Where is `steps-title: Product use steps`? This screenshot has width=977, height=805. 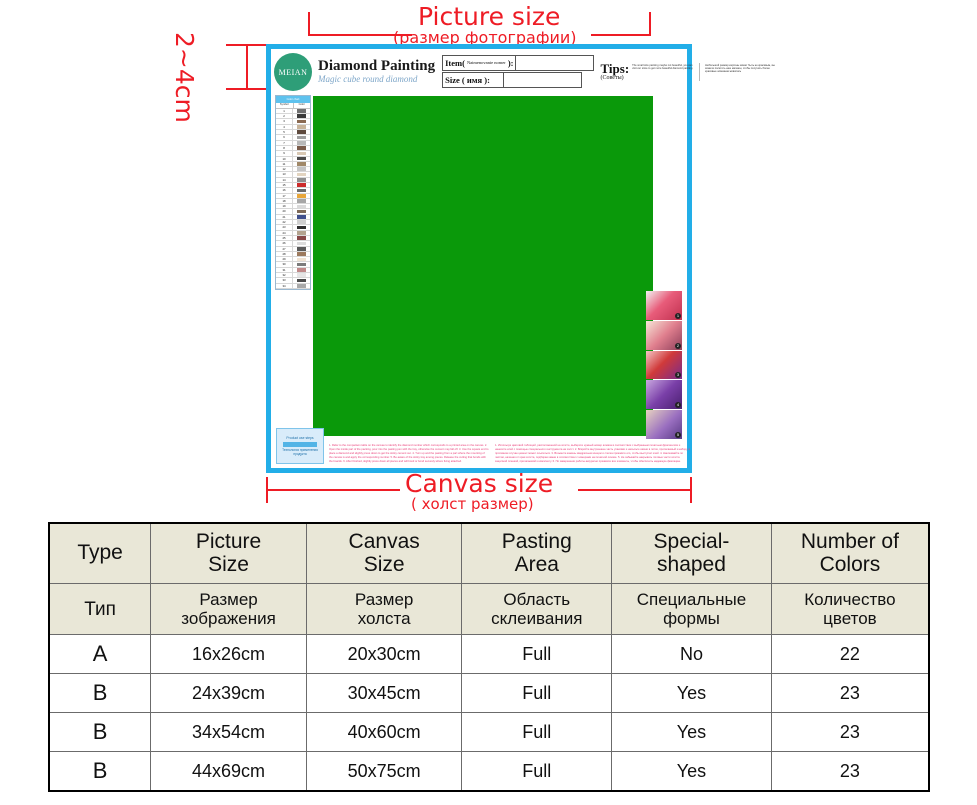
steps-title: Product use steps is located at coordinates (300, 437).